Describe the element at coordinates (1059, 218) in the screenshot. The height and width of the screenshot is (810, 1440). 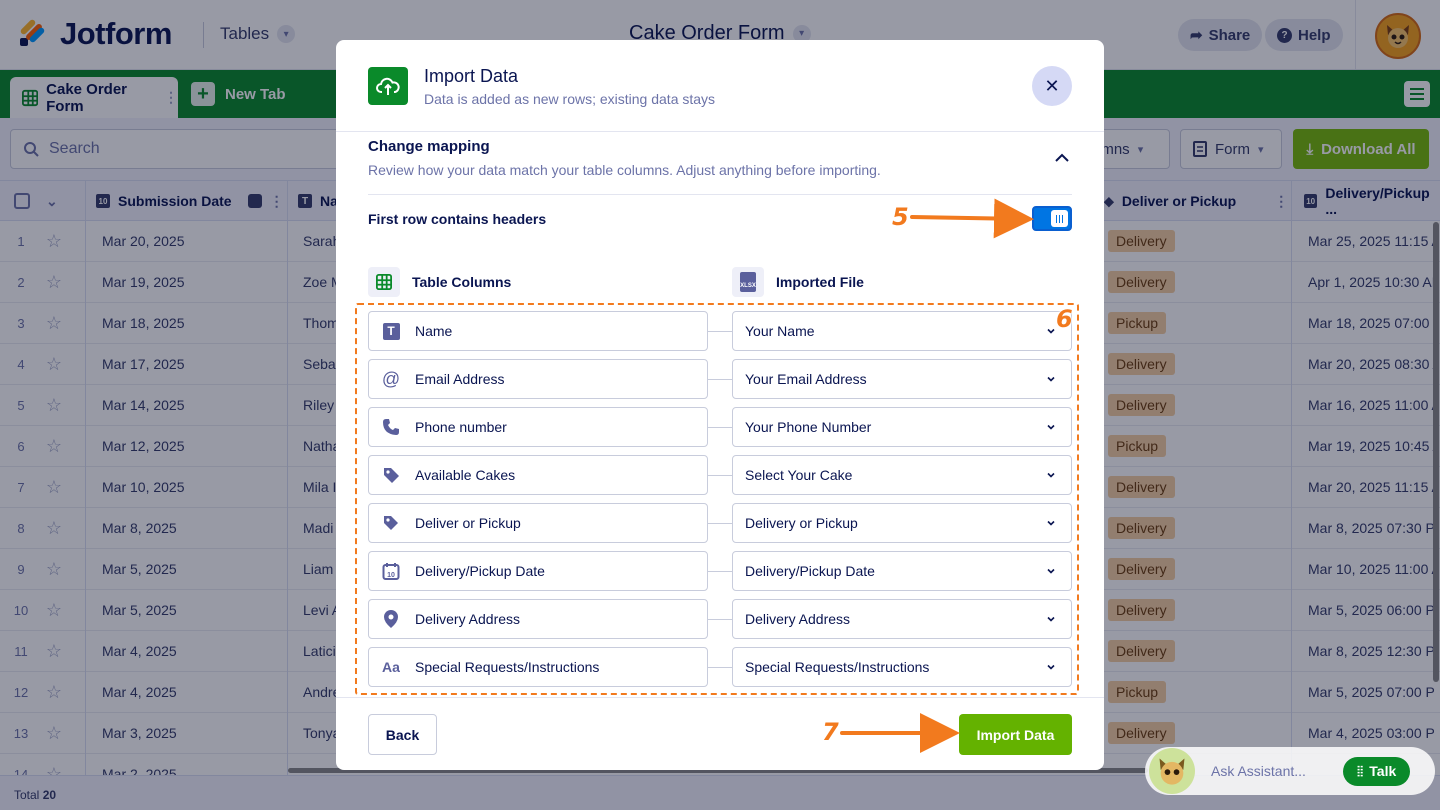
I see `toggle-knob` at that location.